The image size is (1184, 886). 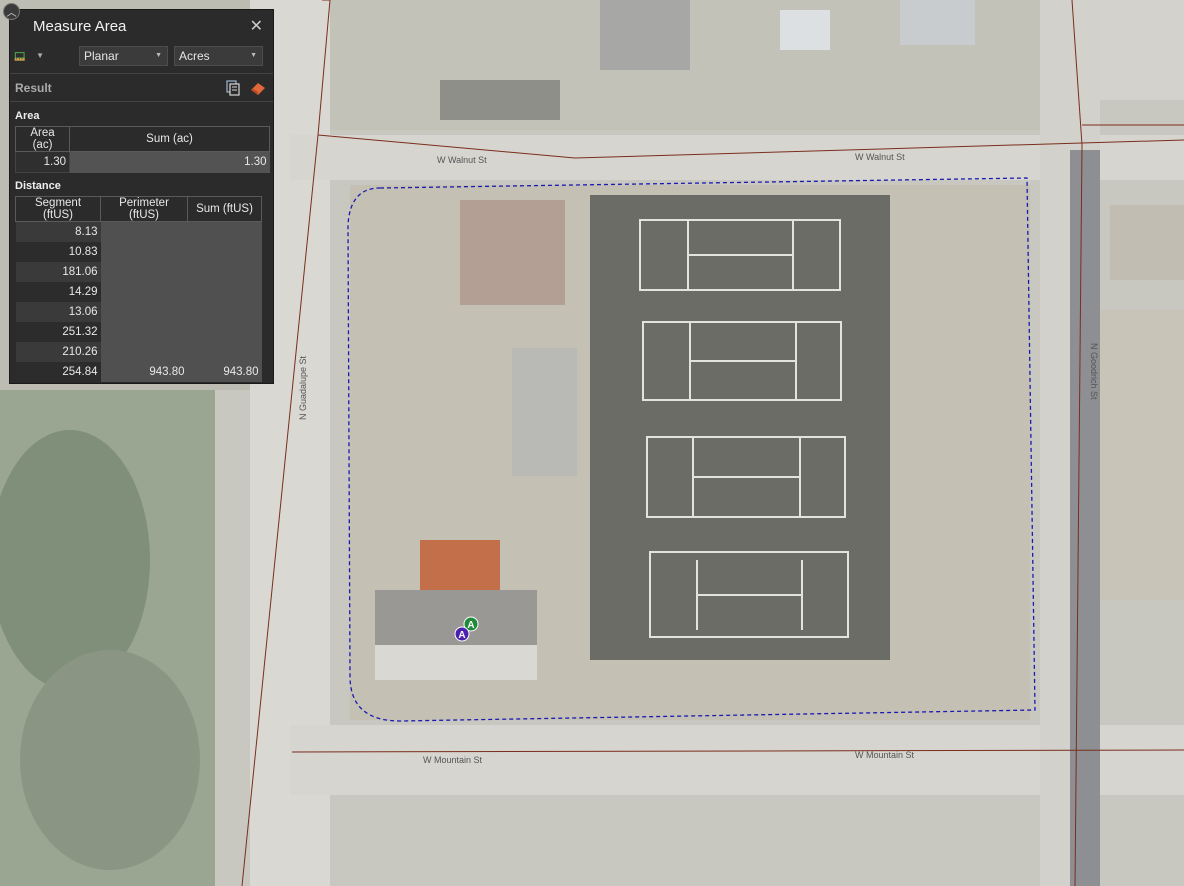 What do you see at coordinates (144, 372) in the screenshot?
I see `perimeter-value: 943.80` at bounding box center [144, 372].